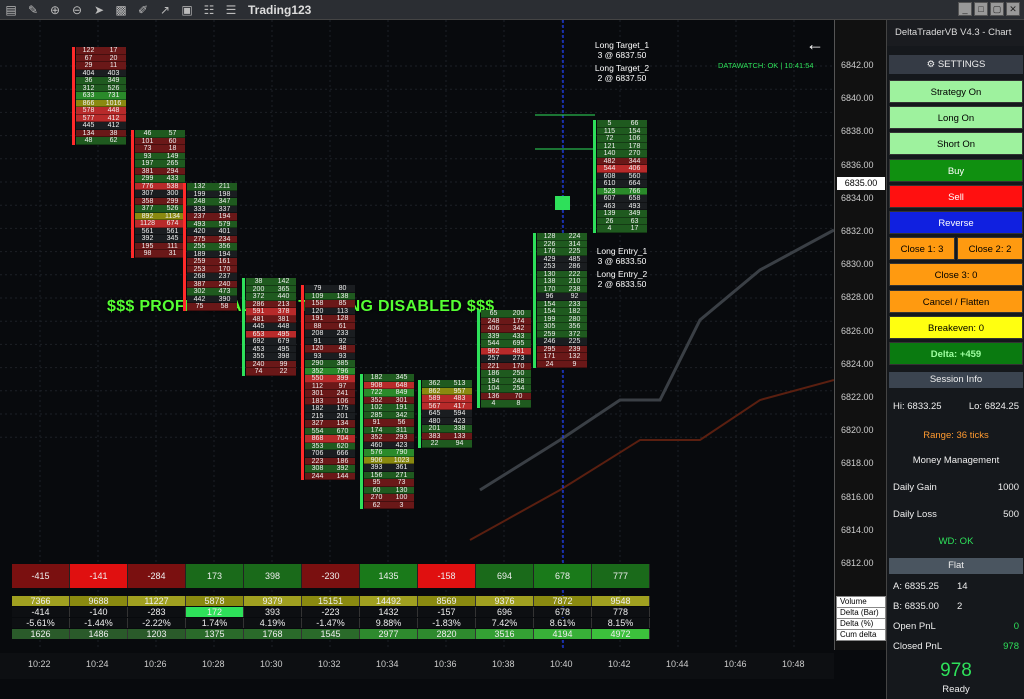 The height and width of the screenshot is (699, 1024). Describe the element at coordinates (956, 274) in the screenshot. I see `close-3-button: Close 3: 0` at that location.